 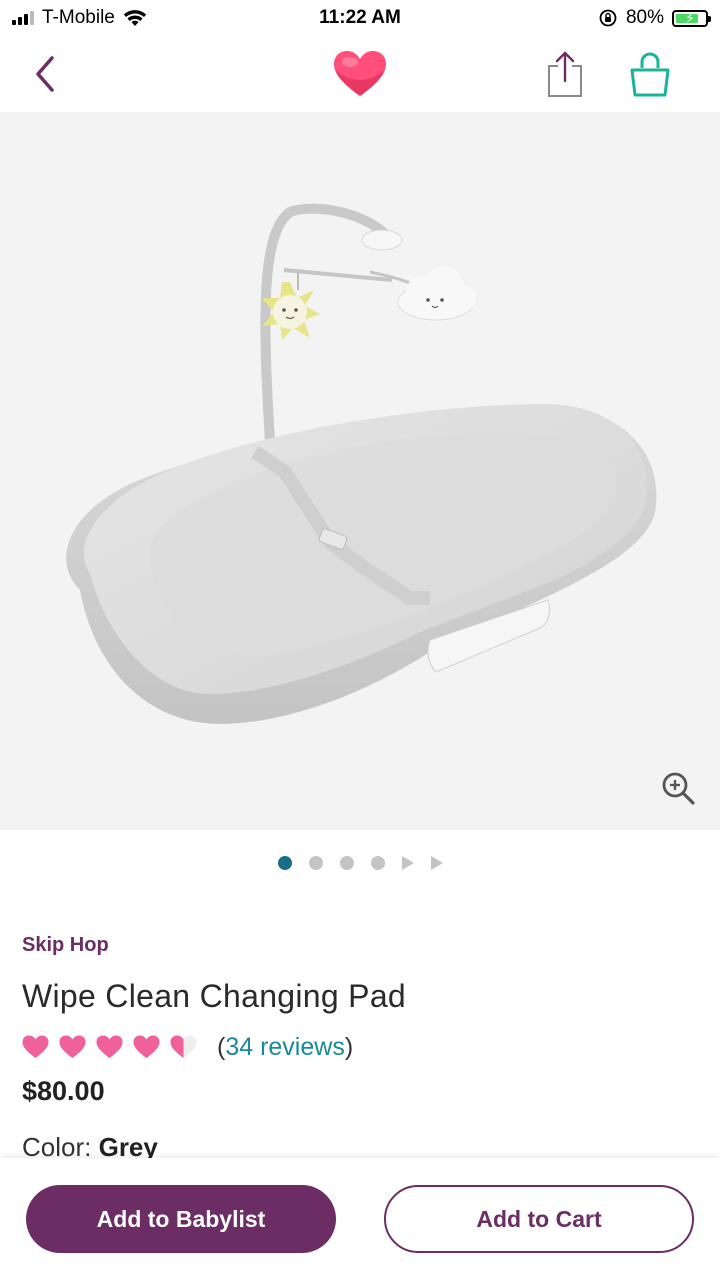 What do you see at coordinates (135, 18) in the screenshot?
I see `wifi-icon` at bounding box center [135, 18].